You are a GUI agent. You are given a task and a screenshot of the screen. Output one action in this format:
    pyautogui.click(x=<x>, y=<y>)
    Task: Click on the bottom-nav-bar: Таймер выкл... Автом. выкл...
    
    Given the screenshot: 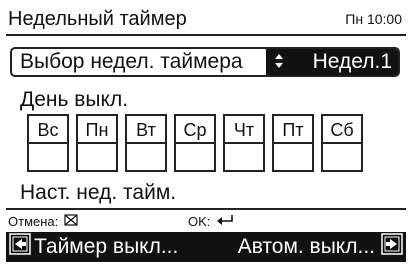 What is the action you would take?
    pyautogui.click(x=206, y=247)
    